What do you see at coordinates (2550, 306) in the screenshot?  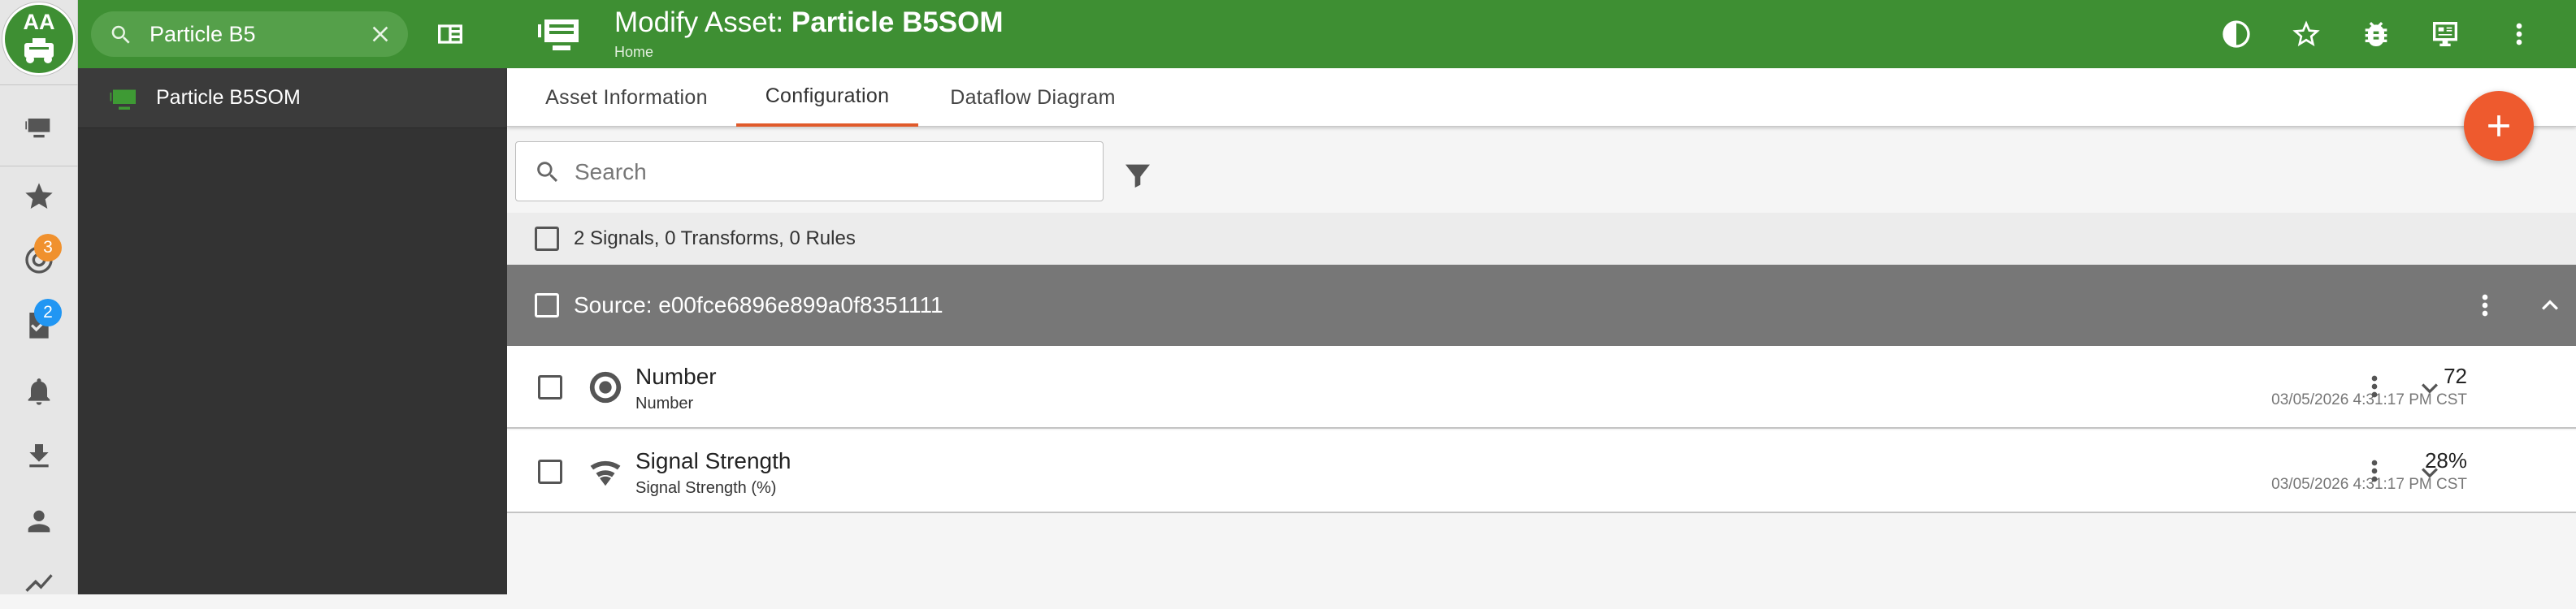 I see `chevron-up-icon` at bounding box center [2550, 306].